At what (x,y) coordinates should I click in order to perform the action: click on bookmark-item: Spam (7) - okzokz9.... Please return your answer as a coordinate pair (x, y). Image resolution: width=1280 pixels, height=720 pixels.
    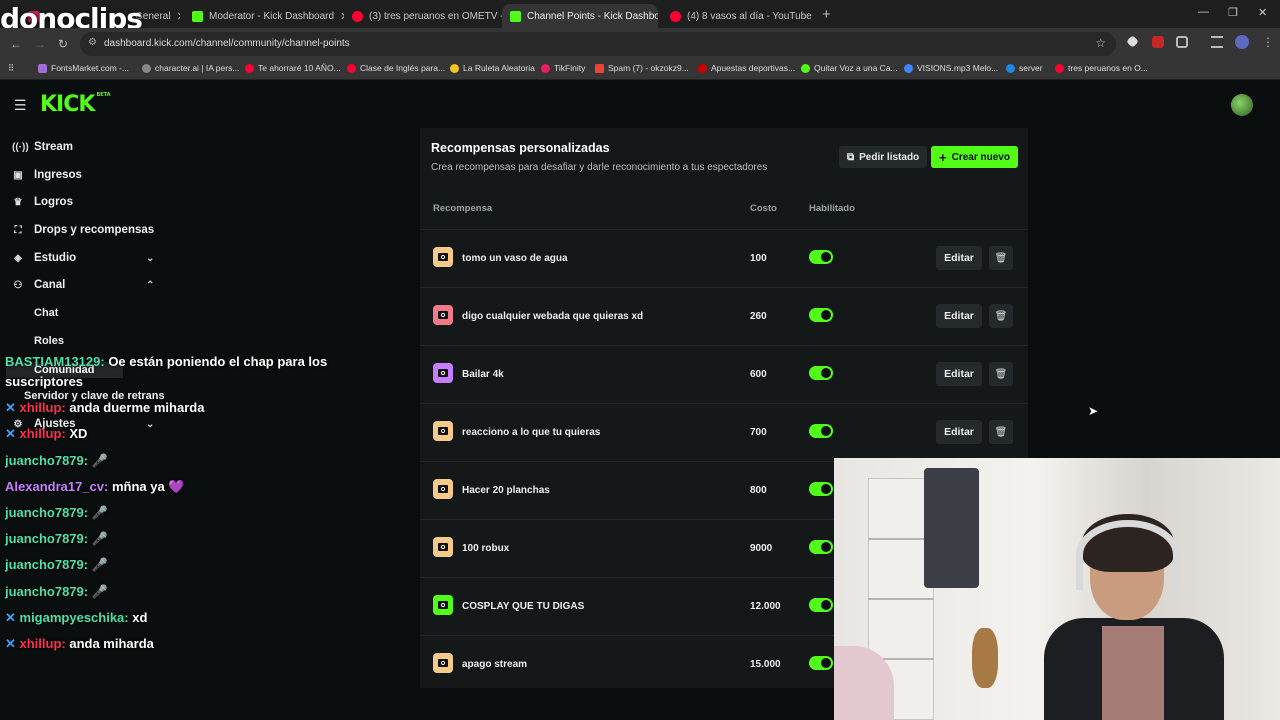
    Looking at the image, I should click on (642, 68).